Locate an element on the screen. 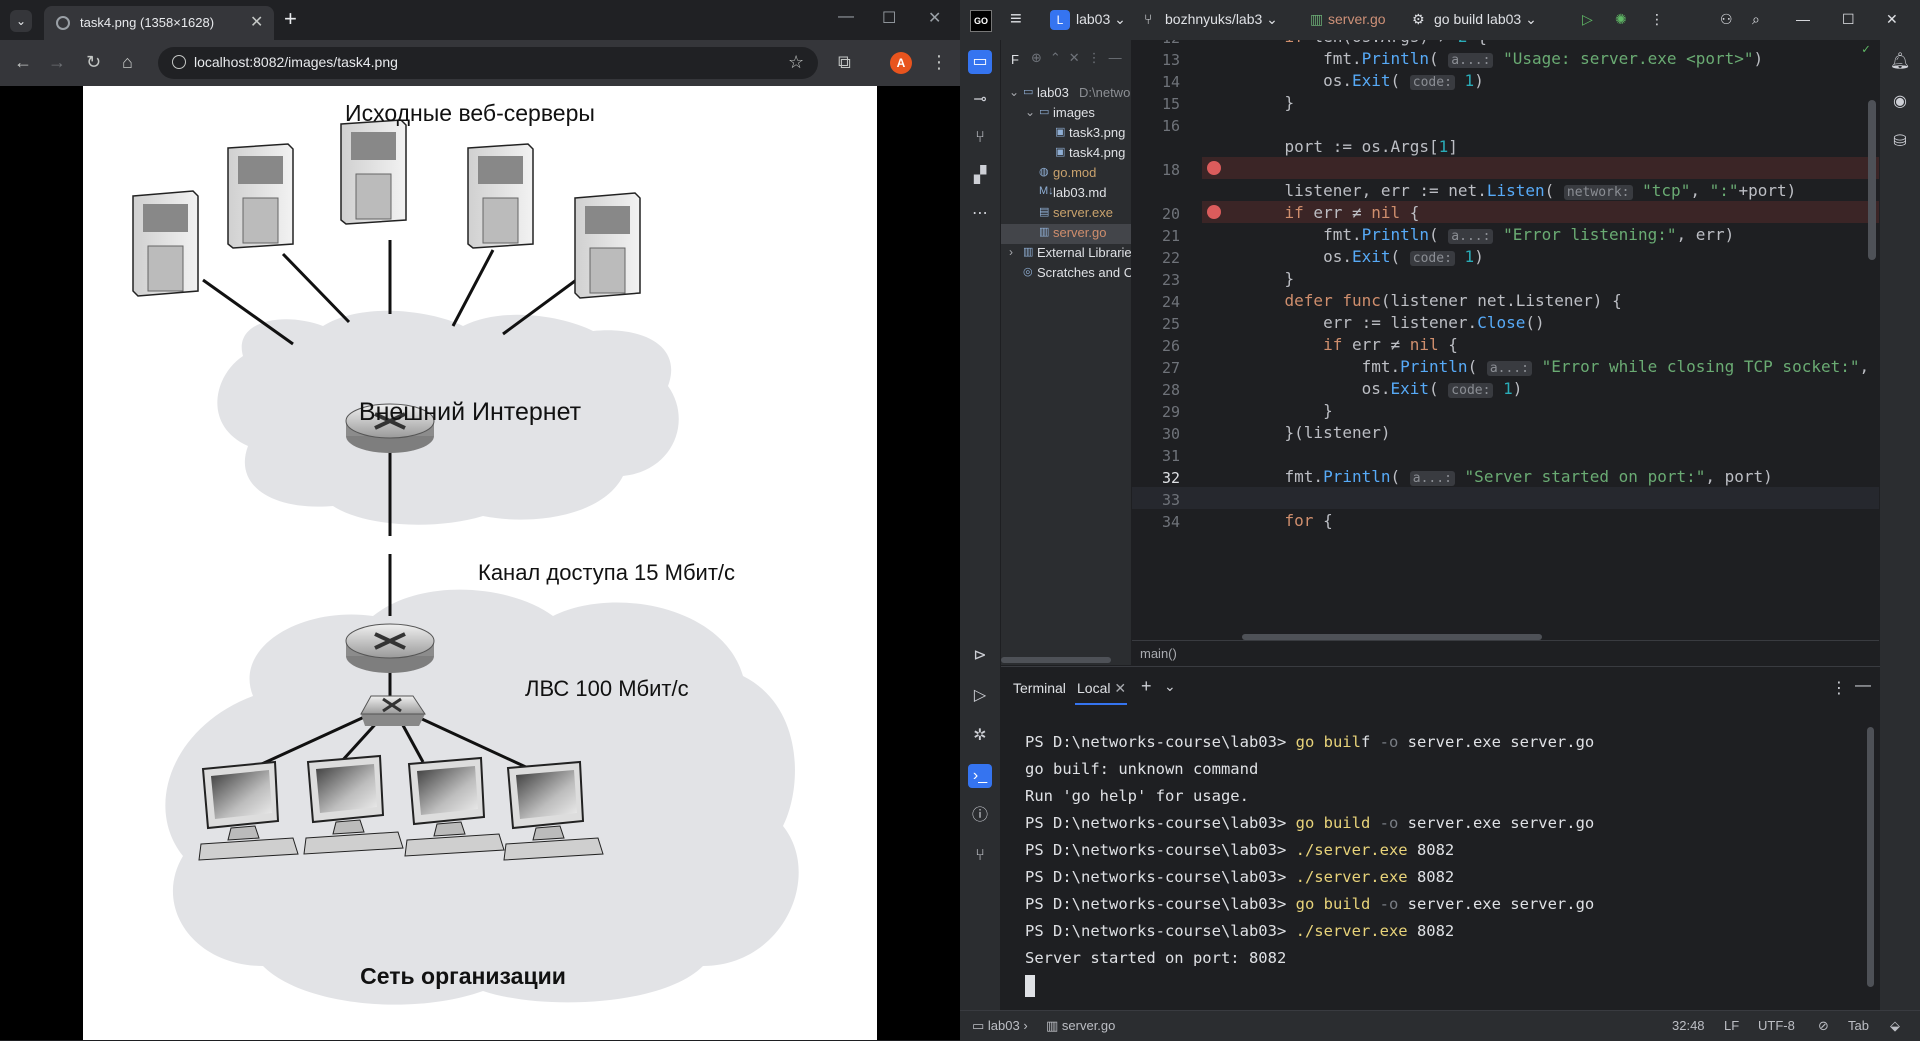 The height and width of the screenshot is (1041, 1920). home-icon: ⌂ is located at coordinates (127, 62).